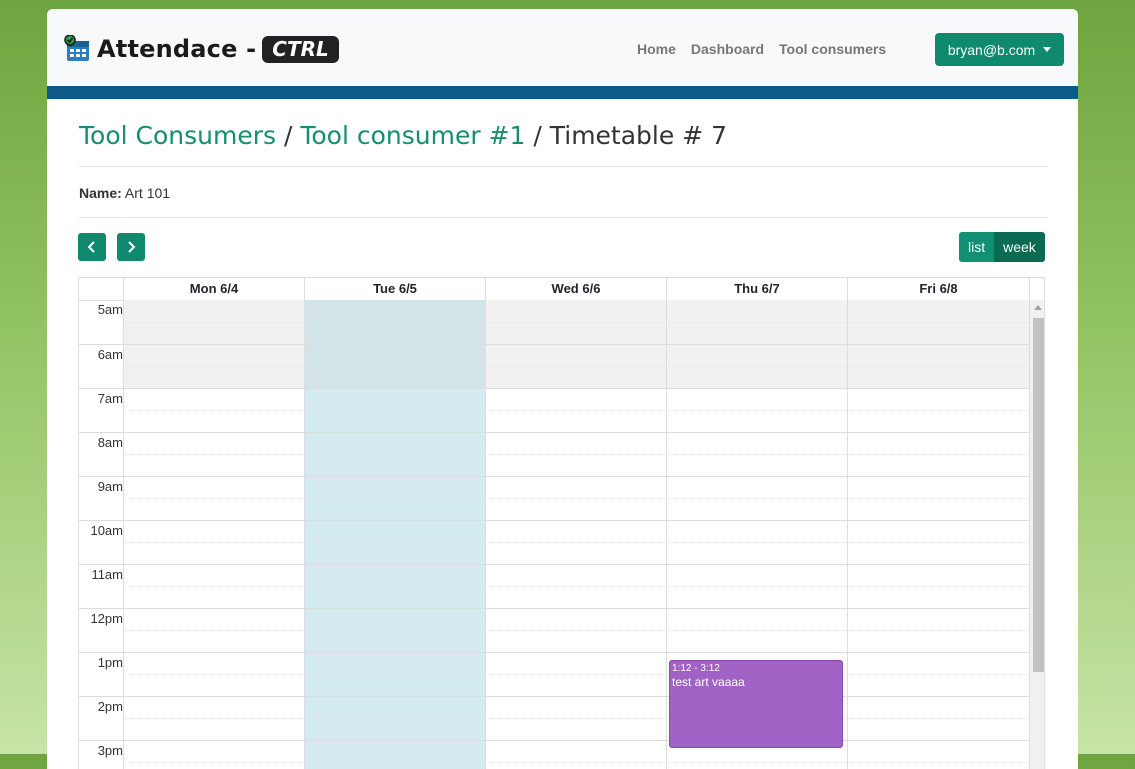  I want to click on scrollbar, so click(1036, 534).